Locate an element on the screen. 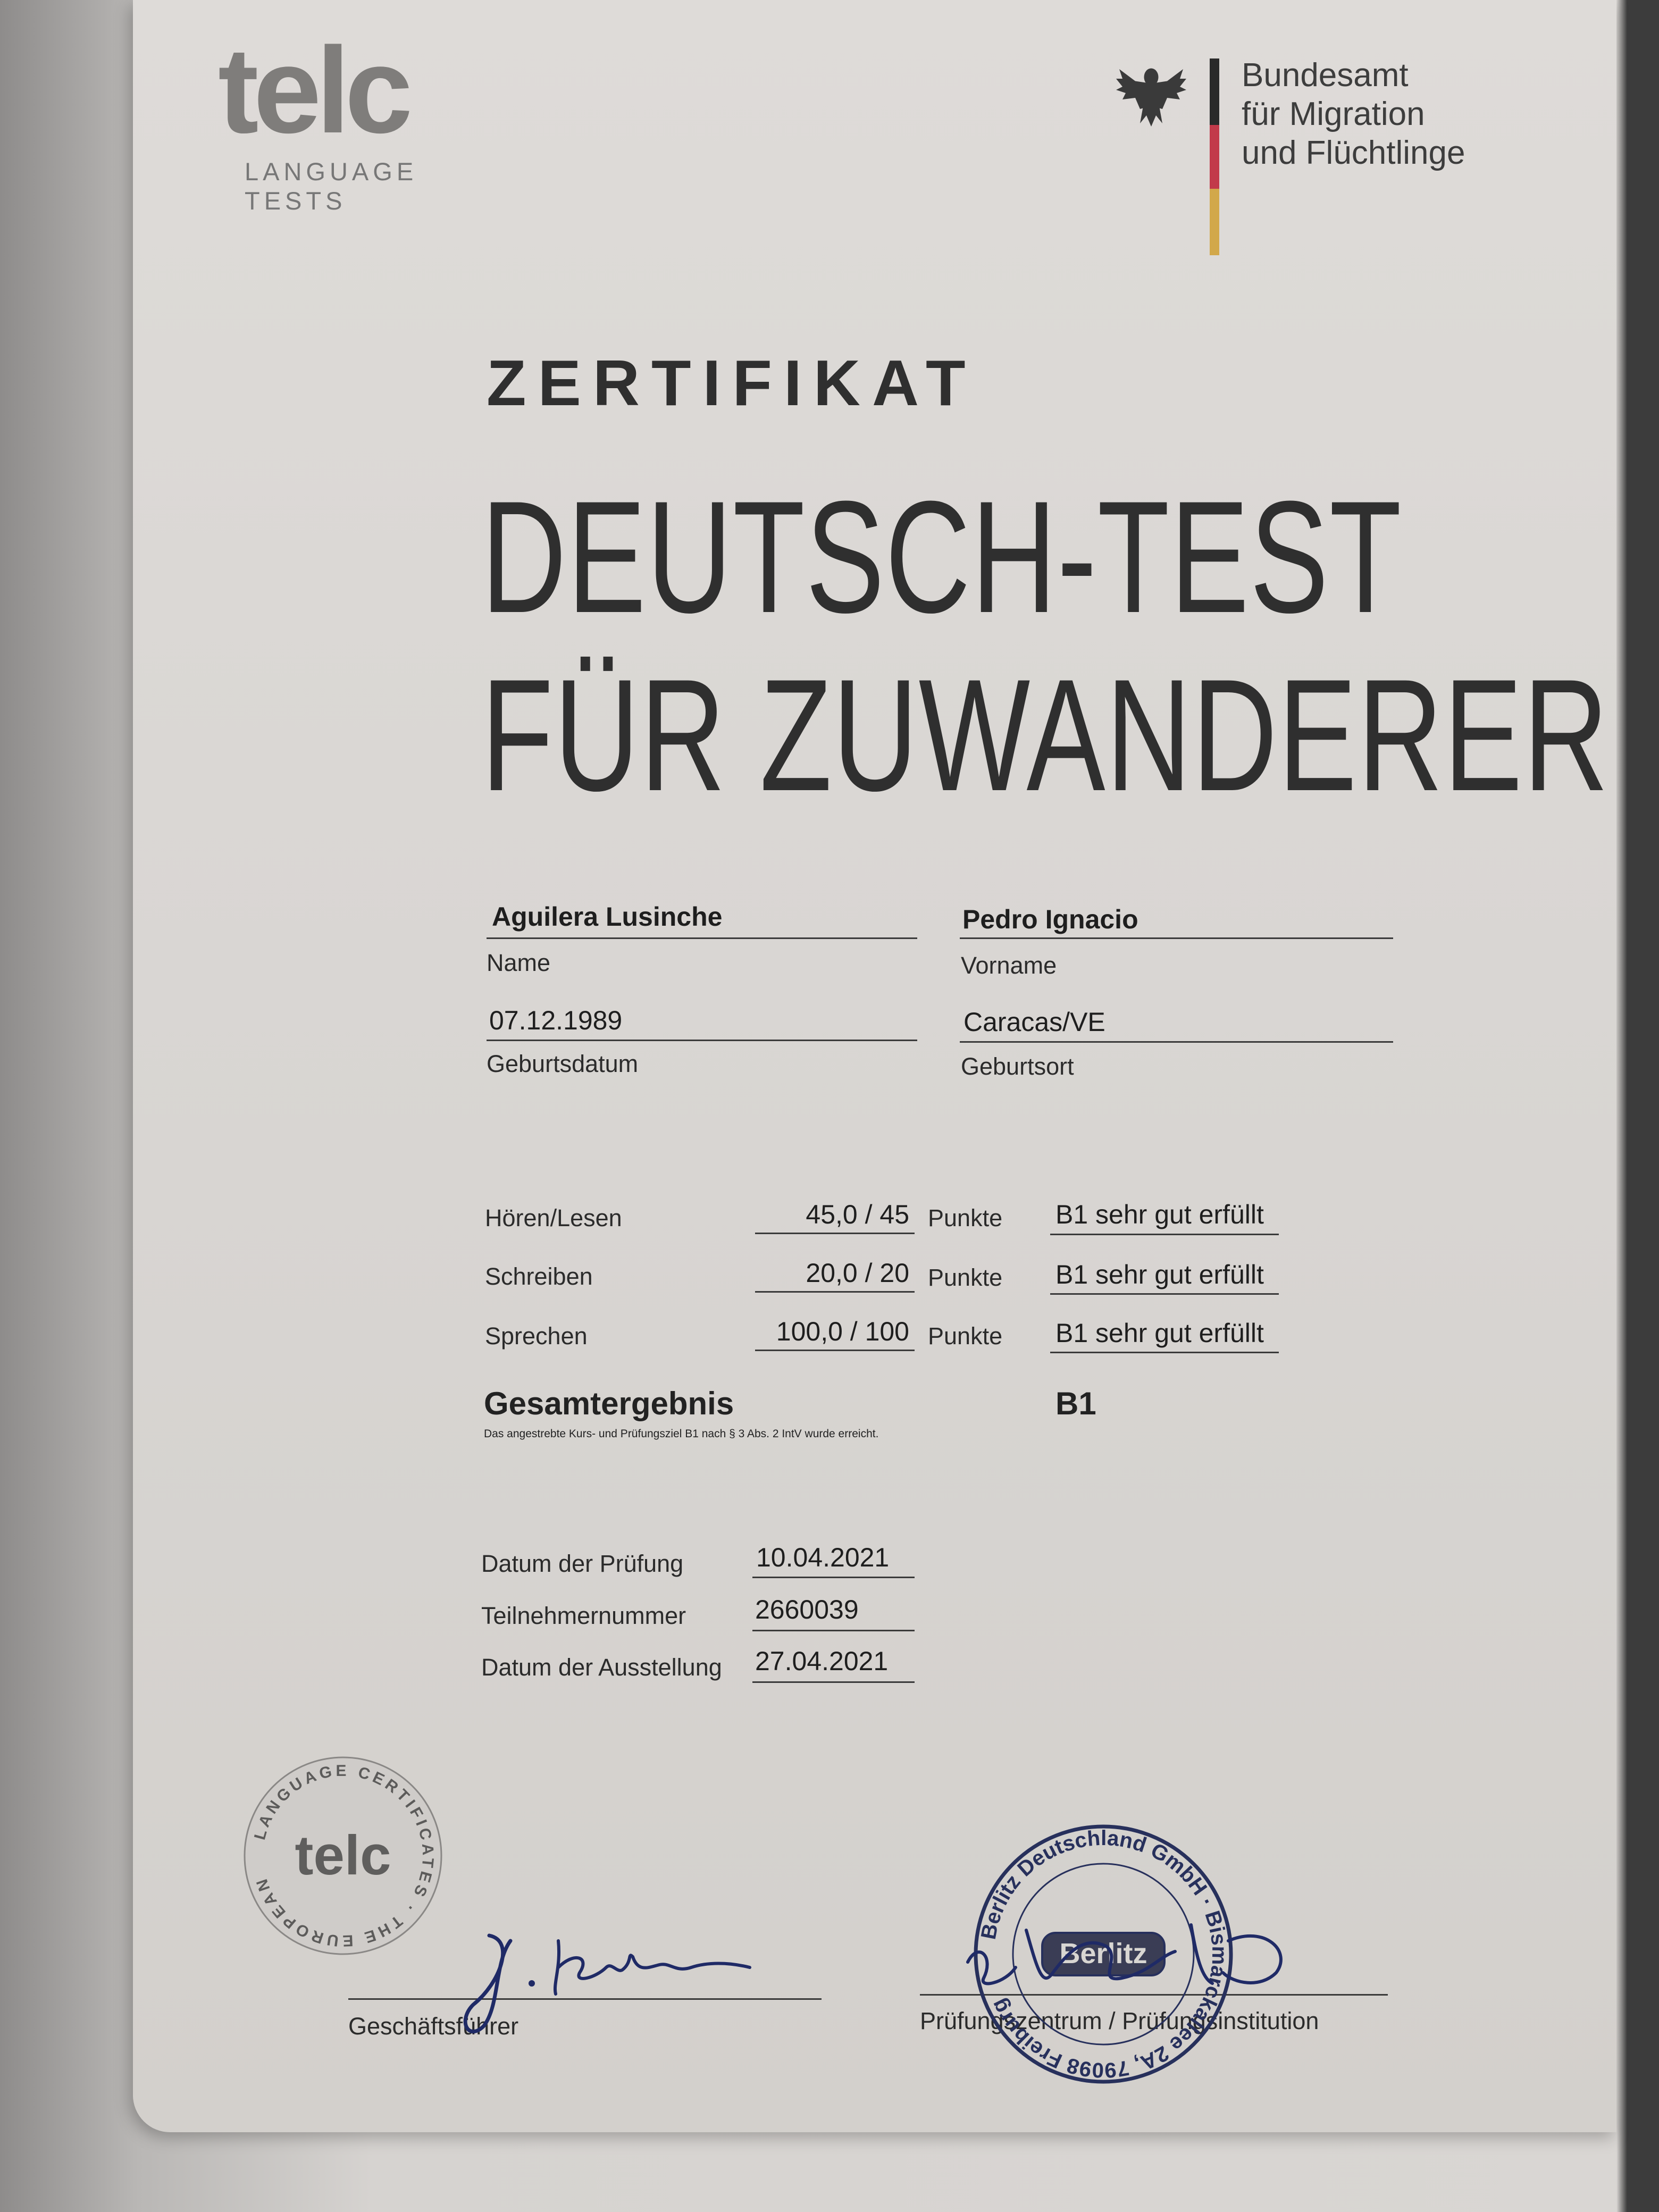 This screenshot has width=1659, height=2212. geburtsort-value: Caracas/VE is located at coordinates (1034, 1022).